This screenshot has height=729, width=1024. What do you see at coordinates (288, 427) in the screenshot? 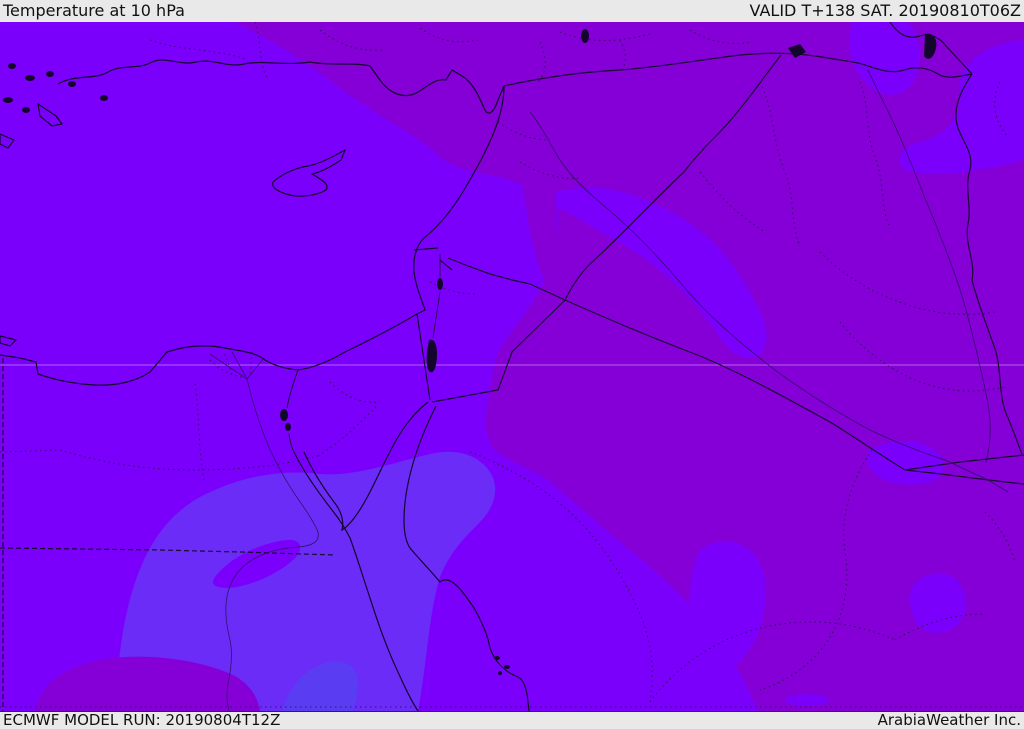
I see `bitter-lake-small` at bounding box center [288, 427].